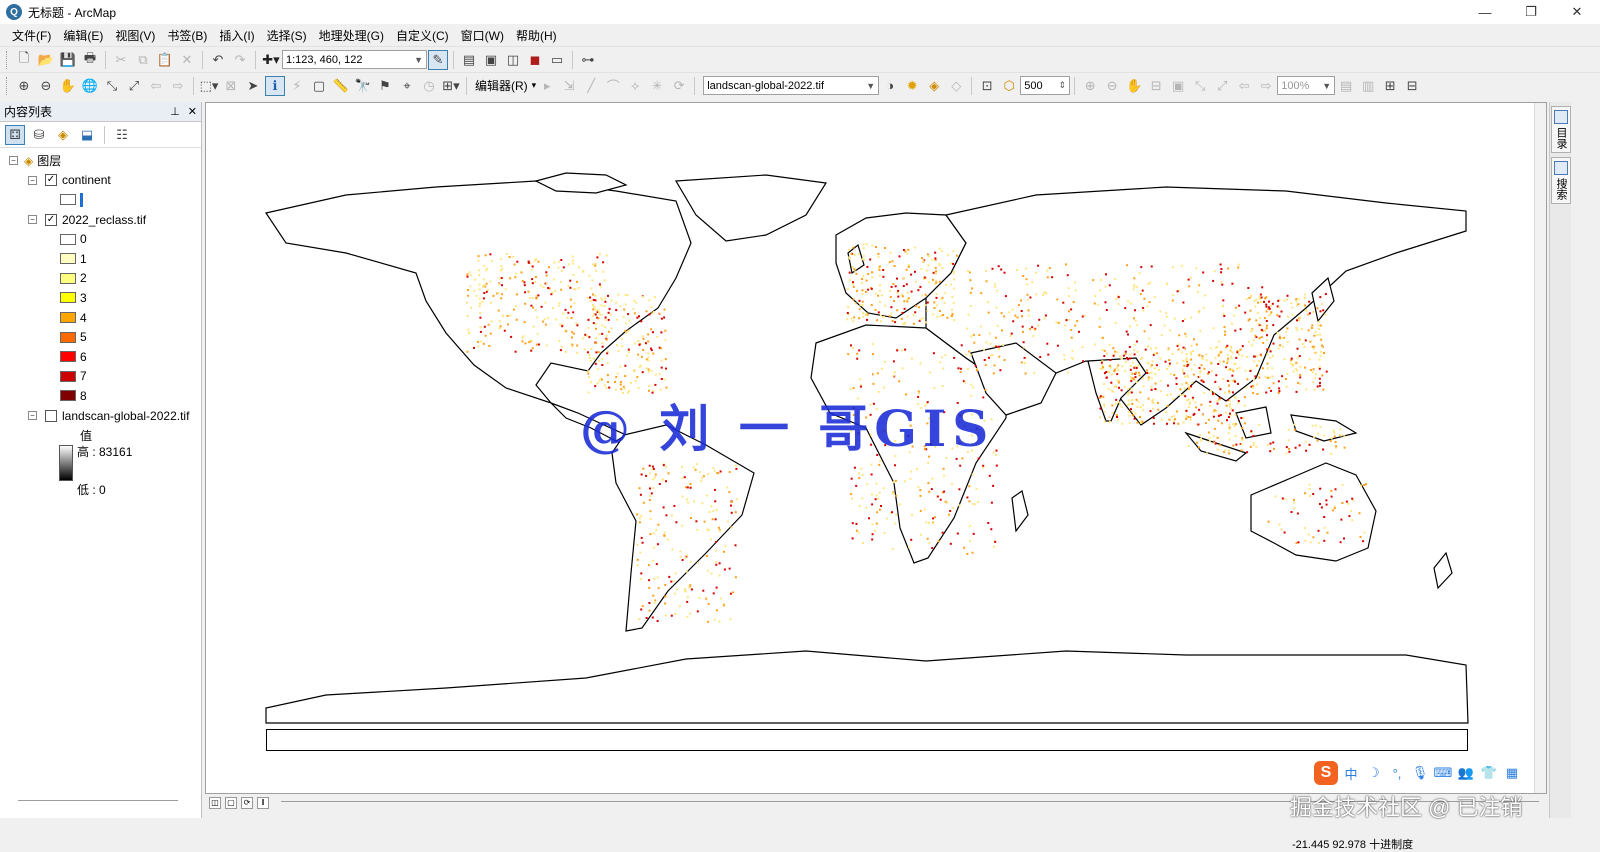  Describe the element at coordinates (1351, 773) in the screenshot. I see `ime-language: 中` at that location.